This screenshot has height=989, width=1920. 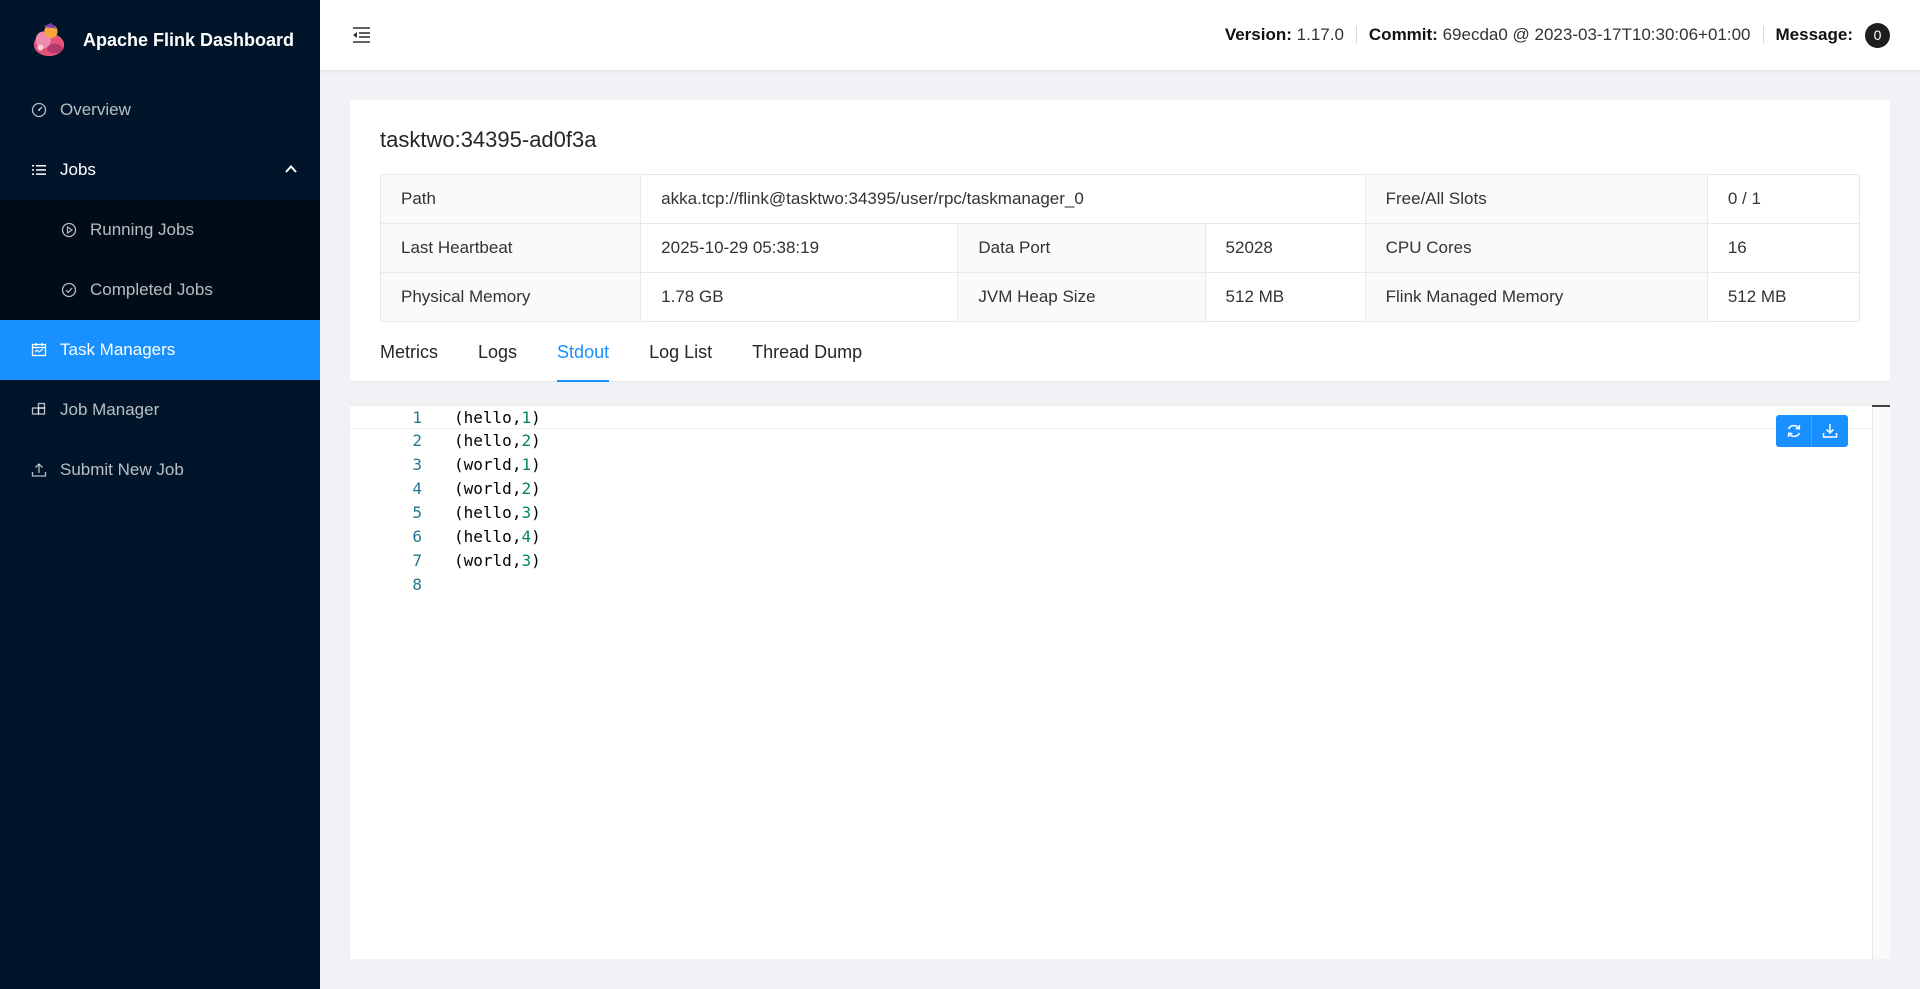 I want to click on sidebar-item-submit-new-job: Submit New Job, so click(x=160, y=470).